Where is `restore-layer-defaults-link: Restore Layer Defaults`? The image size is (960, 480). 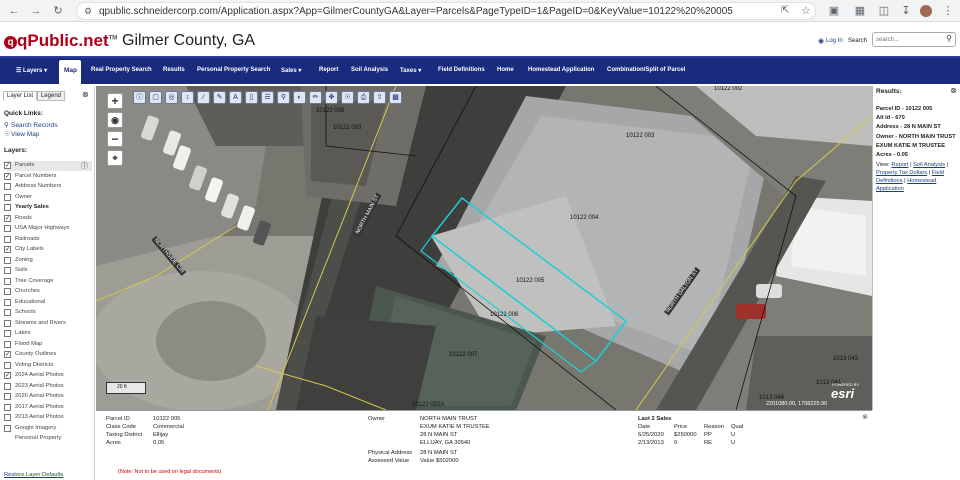
restore-layer-defaults-link: Restore Layer Defaults is located at coordinates (33, 475).